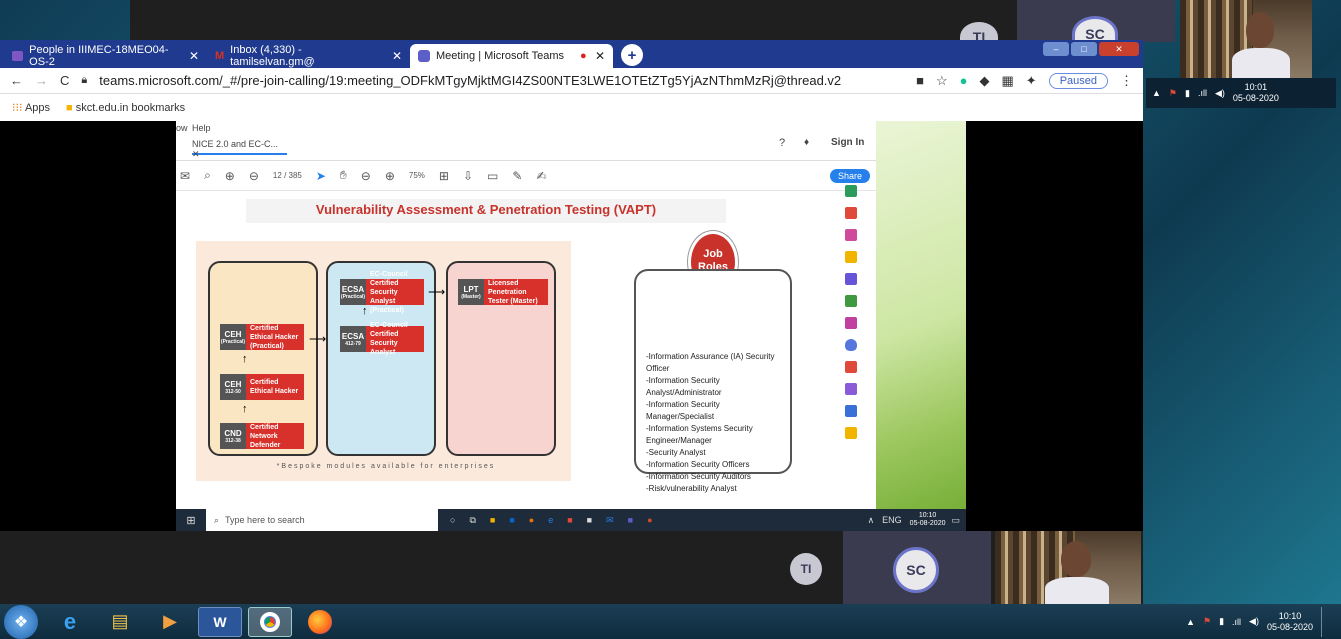 The image size is (1341, 639). What do you see at coordinates (851, 411) in the screenshot?
I see `measure-icon` at bounding box center [851, 411].